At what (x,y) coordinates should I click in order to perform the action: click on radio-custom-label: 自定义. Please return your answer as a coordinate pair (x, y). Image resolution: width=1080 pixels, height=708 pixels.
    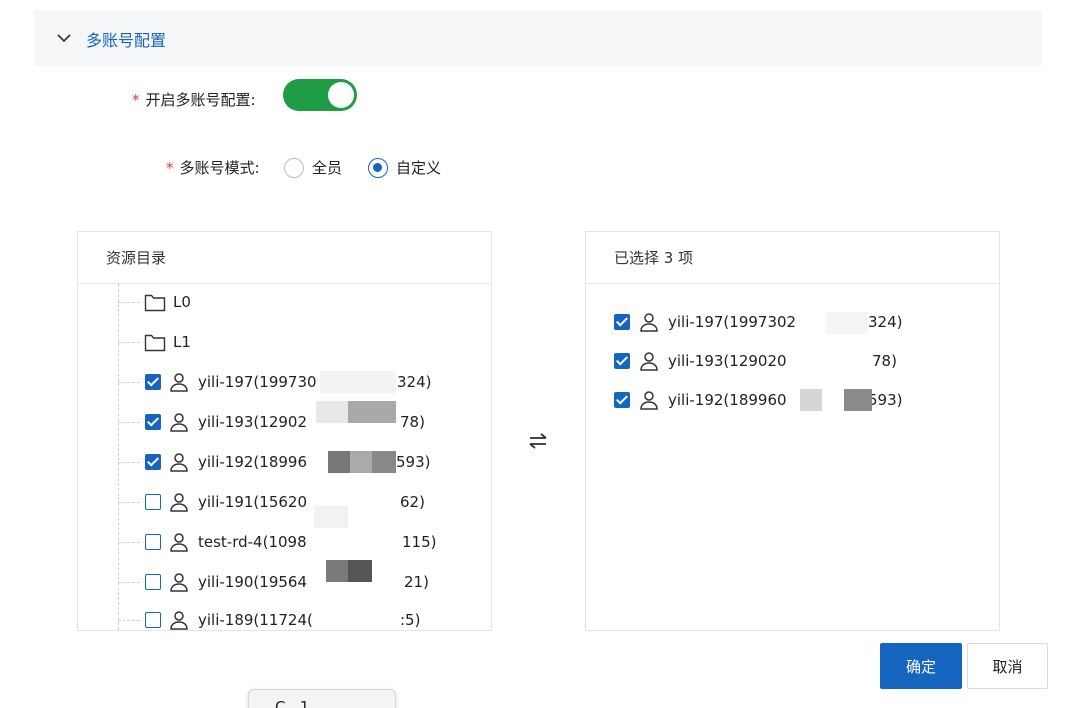
    Looking at the image, I should click on (419, 168).